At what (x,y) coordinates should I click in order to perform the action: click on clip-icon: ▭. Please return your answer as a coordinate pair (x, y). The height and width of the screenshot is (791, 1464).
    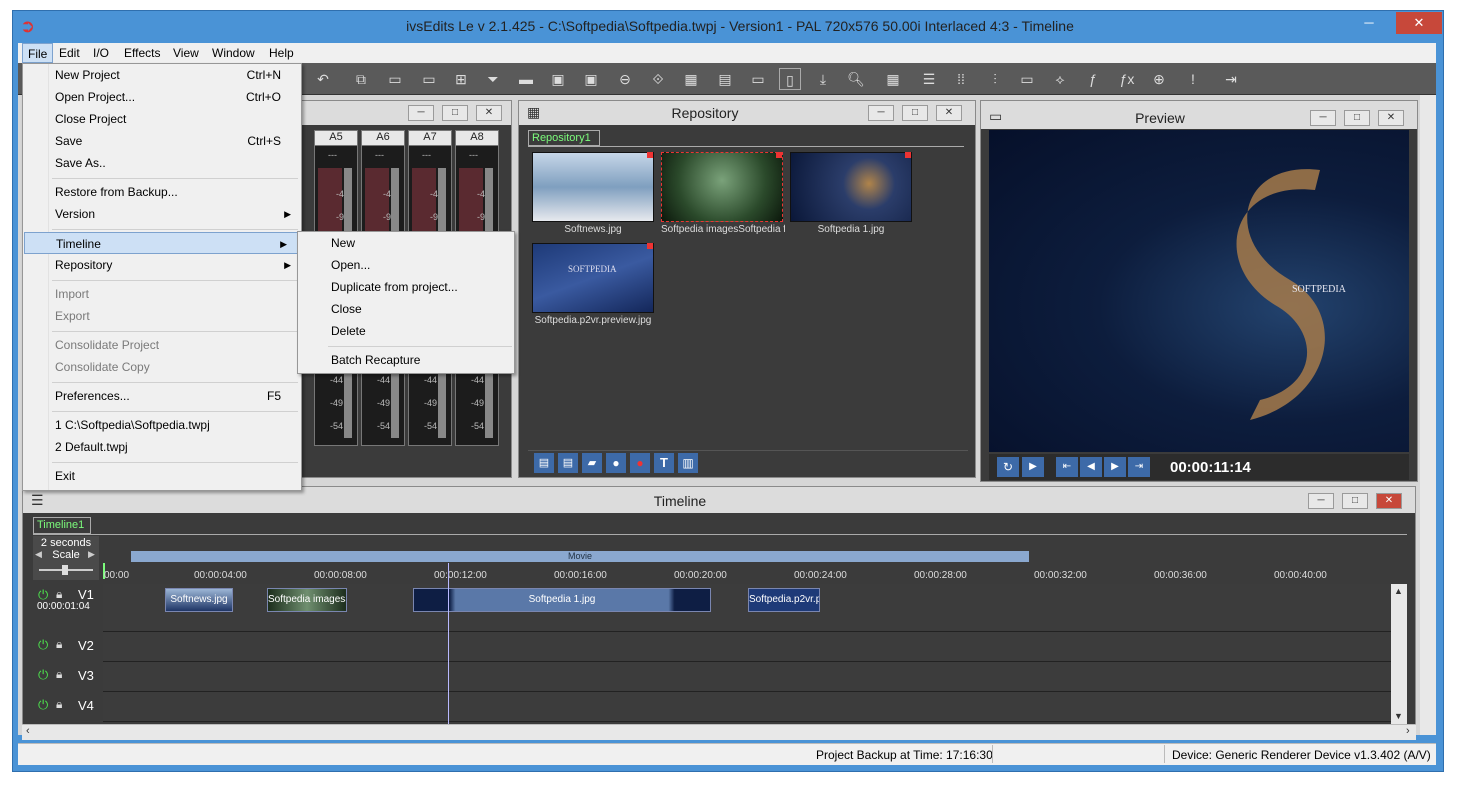
    Looking at the image, I should click on (758, 79).